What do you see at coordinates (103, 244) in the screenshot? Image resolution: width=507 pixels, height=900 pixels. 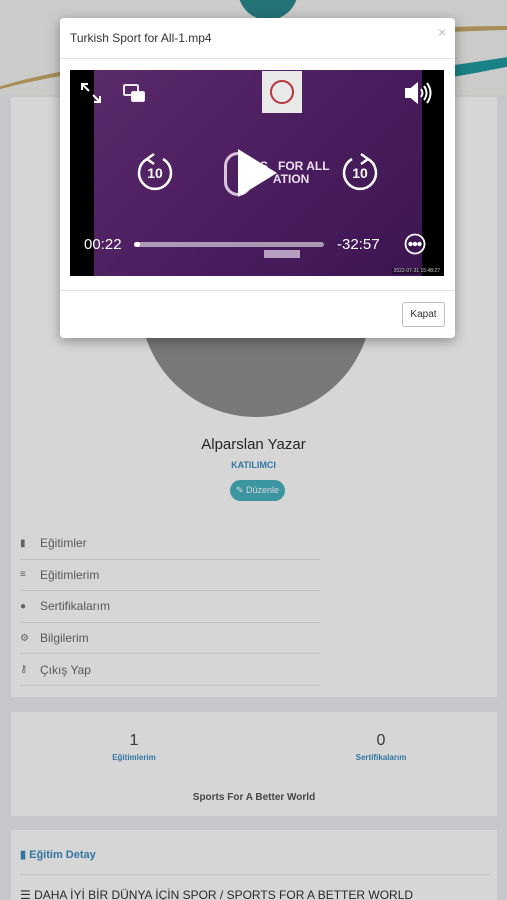 I see `elapsed-time: 00:22` at bounding box center [103, 244].